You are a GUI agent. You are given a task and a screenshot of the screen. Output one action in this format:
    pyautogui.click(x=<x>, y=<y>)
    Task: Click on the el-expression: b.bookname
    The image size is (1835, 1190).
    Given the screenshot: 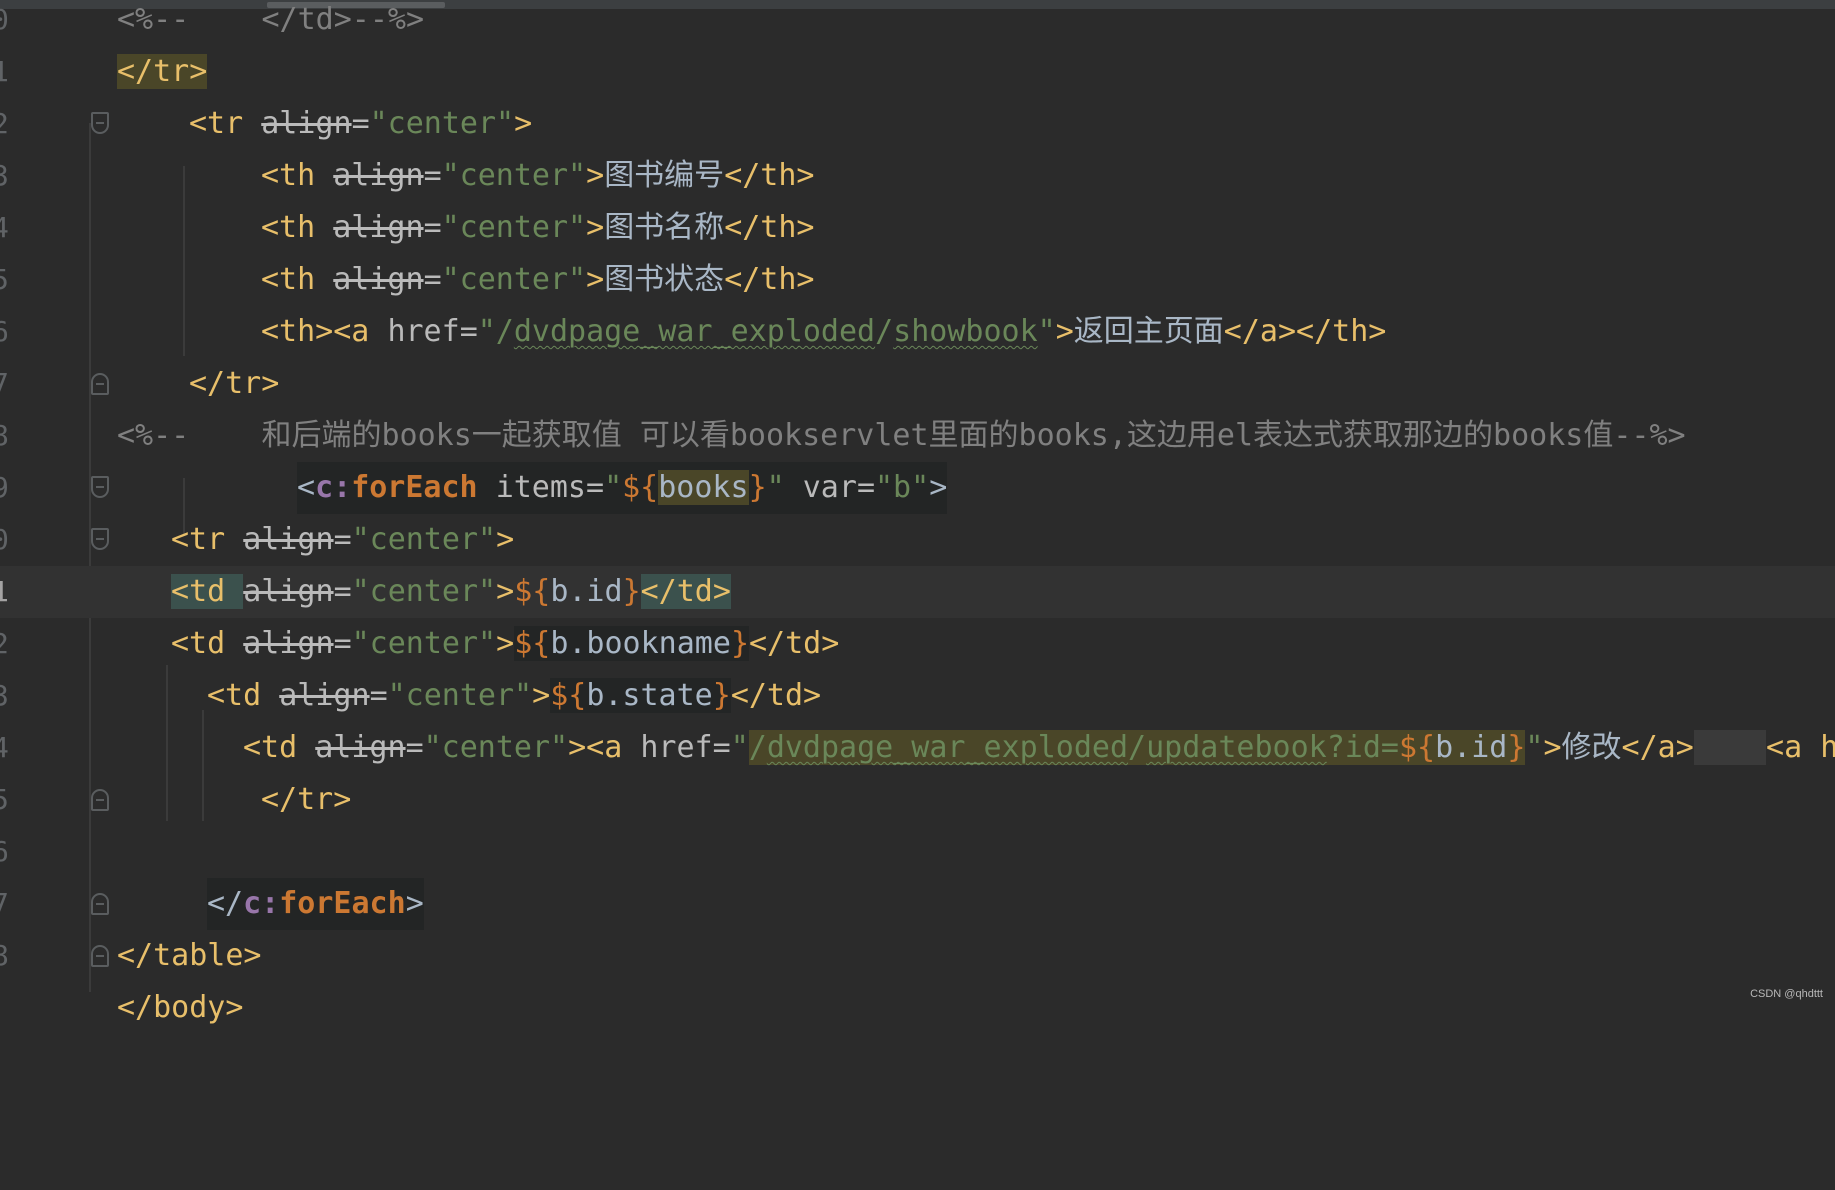 What is the action you would take?
    pyautogui.click(x=640, y=643)
    